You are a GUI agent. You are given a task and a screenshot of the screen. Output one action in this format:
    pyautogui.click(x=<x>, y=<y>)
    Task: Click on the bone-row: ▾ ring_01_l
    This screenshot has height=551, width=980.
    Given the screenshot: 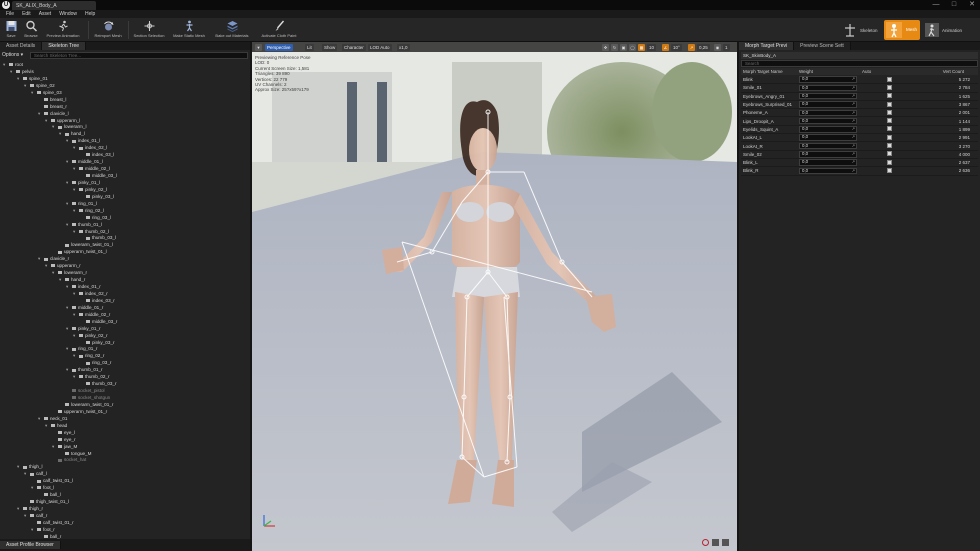 What is the action you would take?
    pyautogui.click(x=123, y=204)
    